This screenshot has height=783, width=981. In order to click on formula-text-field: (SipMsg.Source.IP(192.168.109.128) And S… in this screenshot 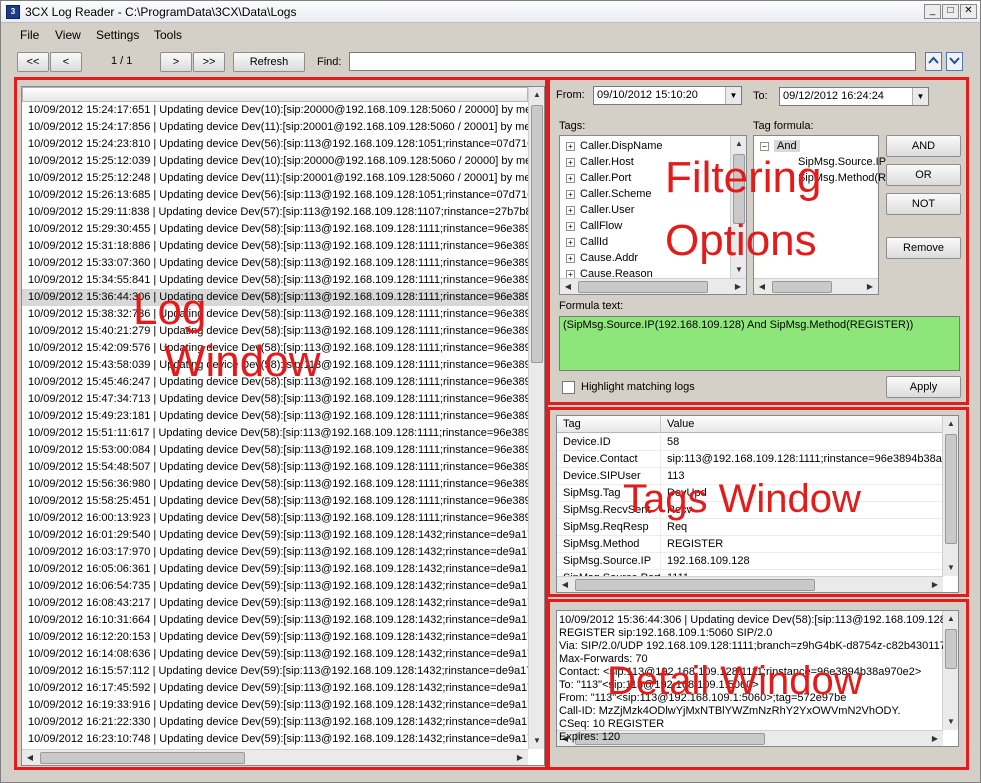, I will do `click(759, 343)`.